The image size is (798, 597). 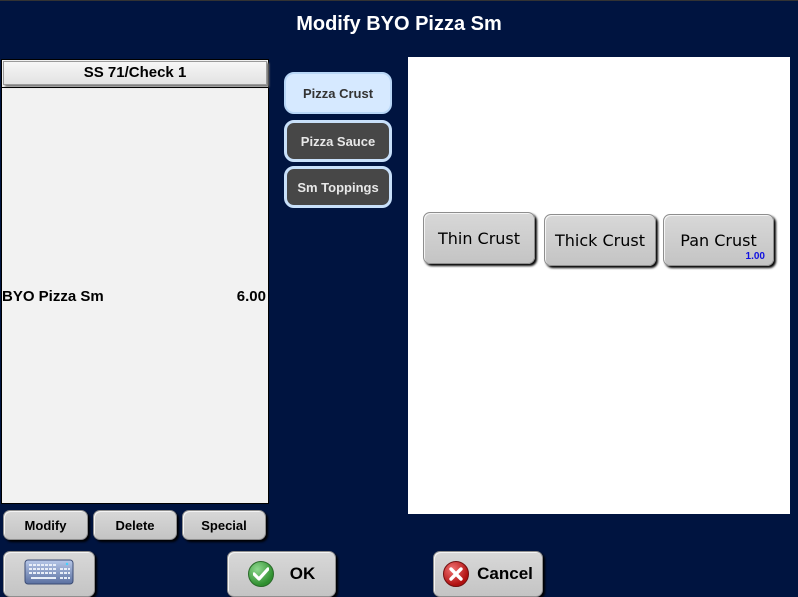 What do you see at coordinates (251, 296) in the screenshot?
I see `check-item-price: 6.00` at bounding box center [251, 296].